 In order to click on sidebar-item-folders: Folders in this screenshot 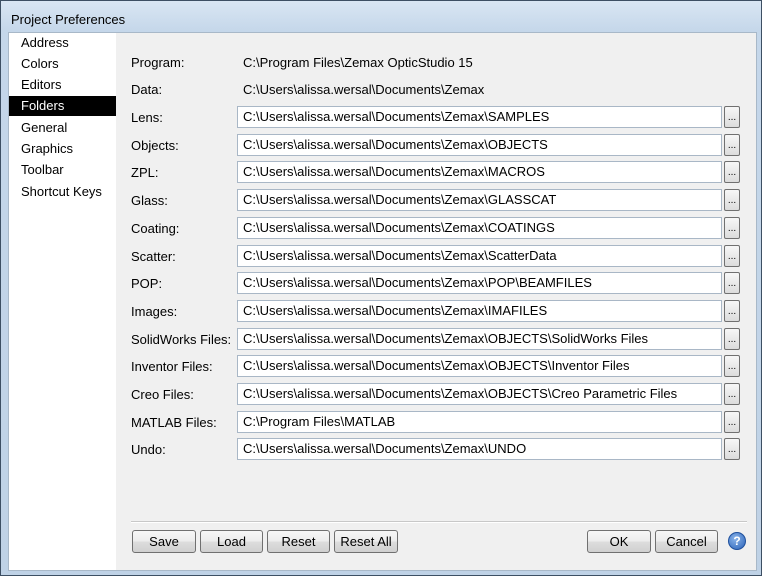, I will do `click(62, 106)`.